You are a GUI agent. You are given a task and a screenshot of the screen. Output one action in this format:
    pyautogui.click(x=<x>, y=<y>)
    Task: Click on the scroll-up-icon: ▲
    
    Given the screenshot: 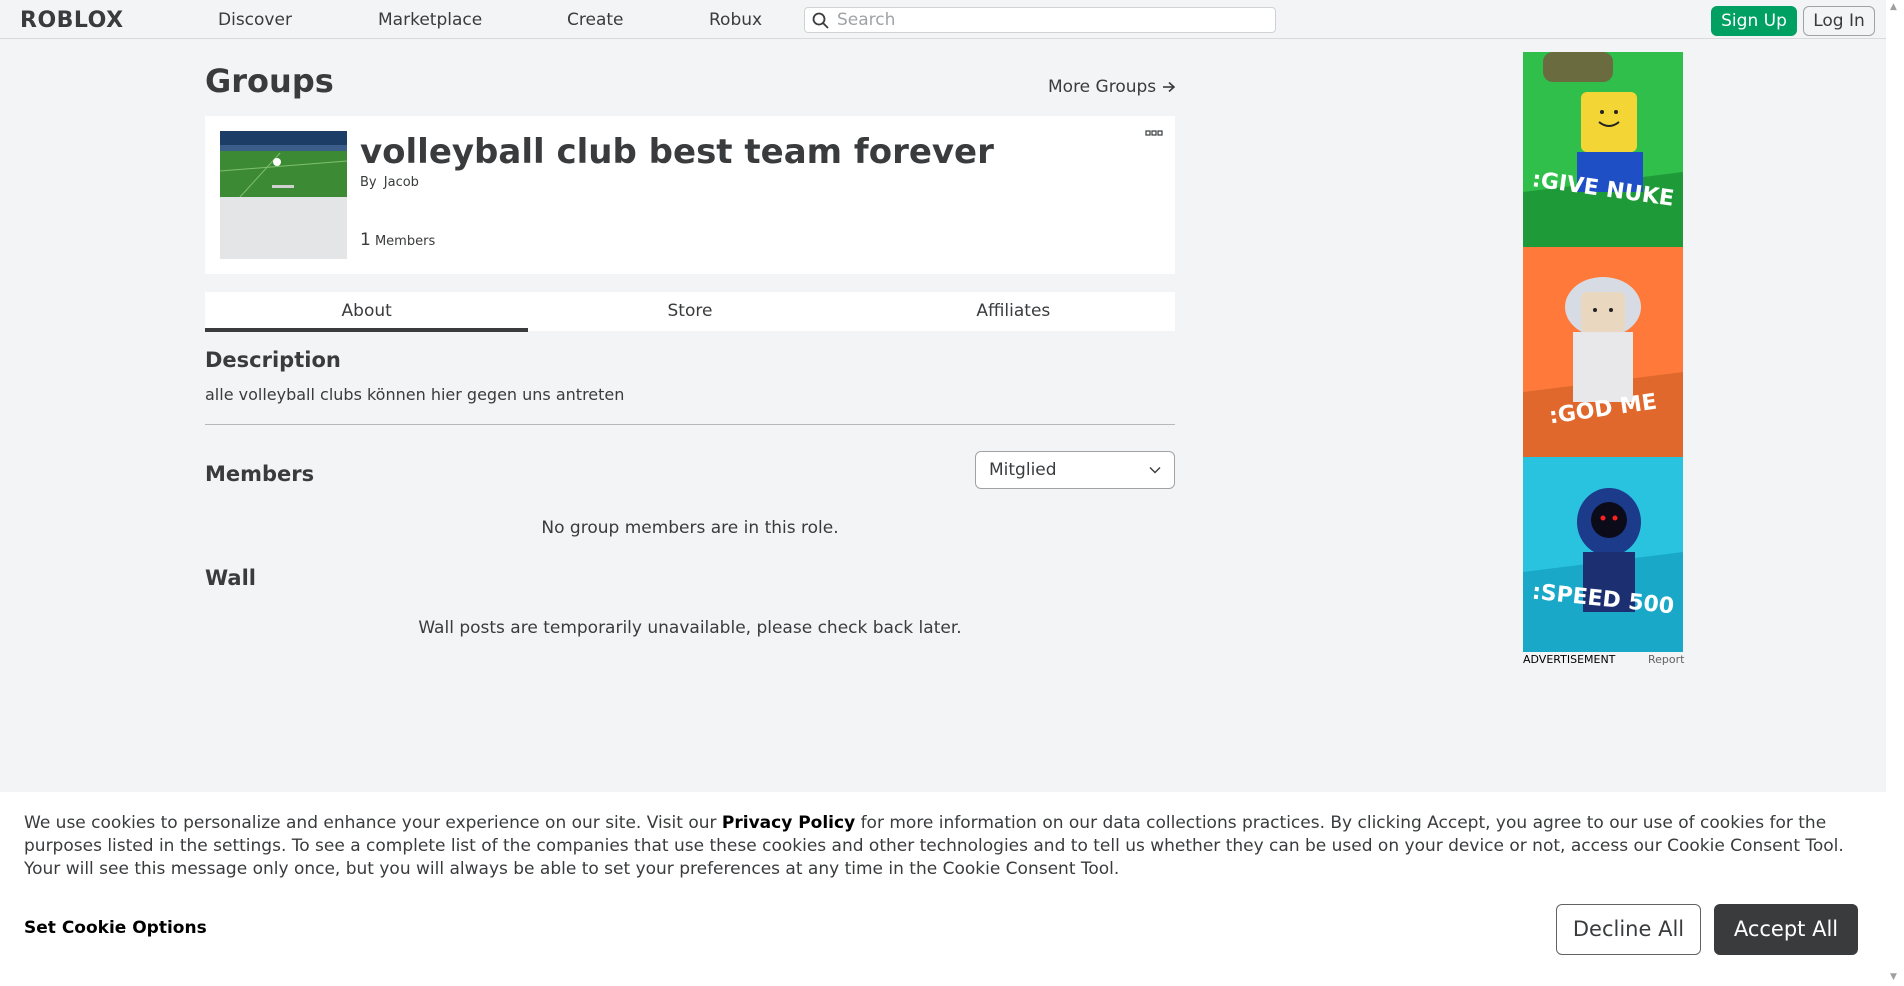 What is the action you would take?
    pyautogui.click(x=1893, y=7)
    